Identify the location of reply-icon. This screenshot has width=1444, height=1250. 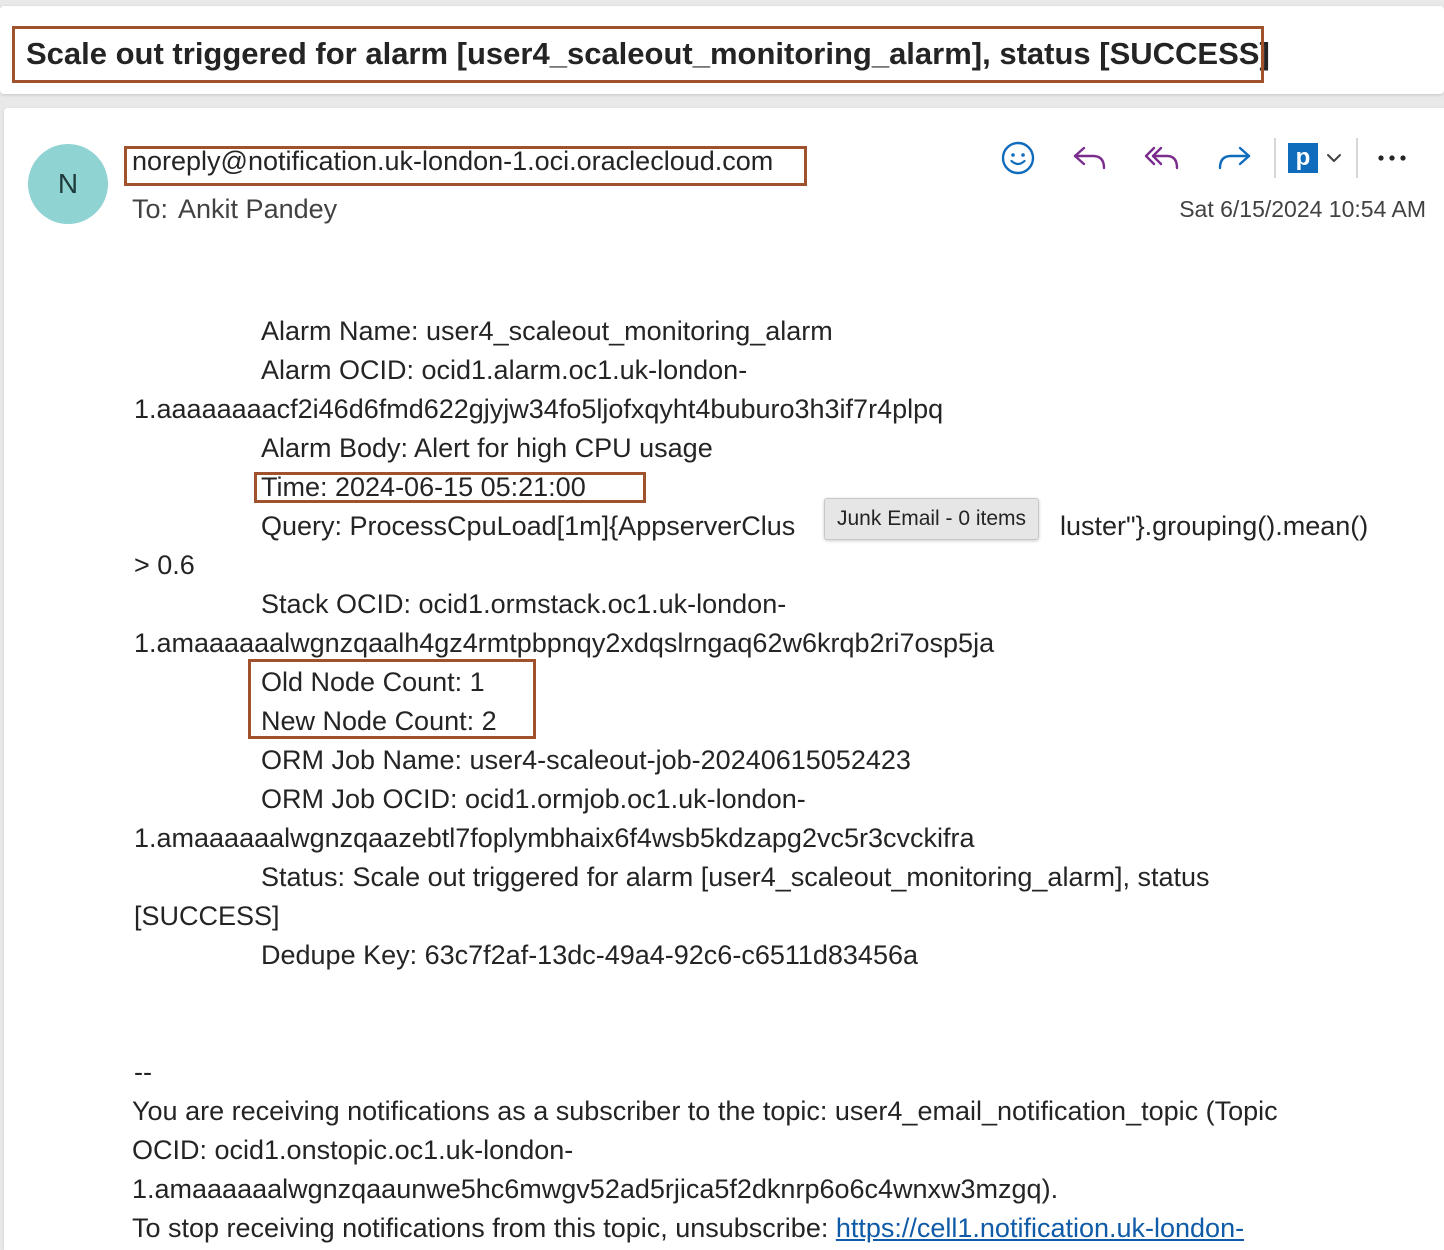
(1089, 158).